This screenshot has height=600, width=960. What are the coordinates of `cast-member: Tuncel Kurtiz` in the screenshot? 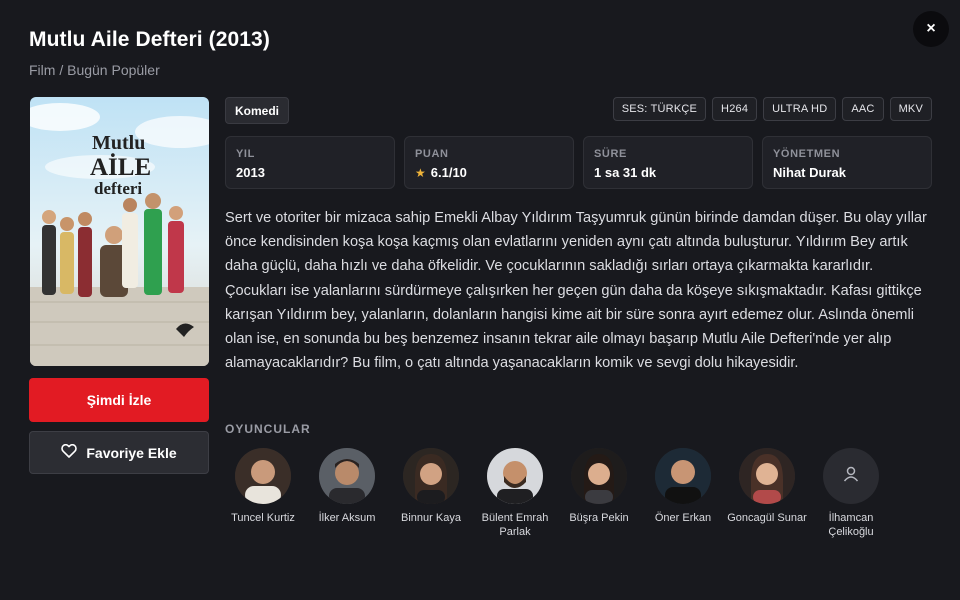 It's located at (263, 493).